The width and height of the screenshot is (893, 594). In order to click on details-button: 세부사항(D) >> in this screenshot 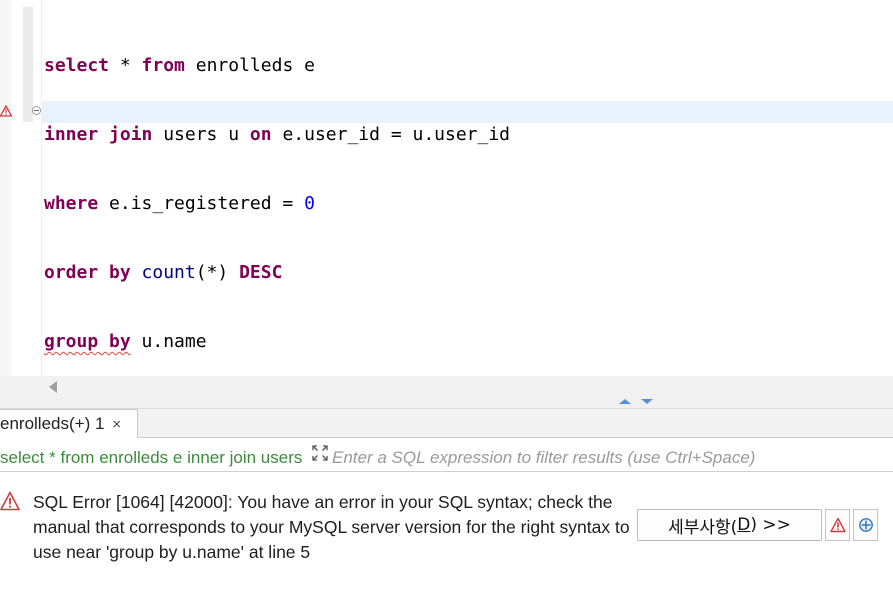, I will do `click(729, 525)`.